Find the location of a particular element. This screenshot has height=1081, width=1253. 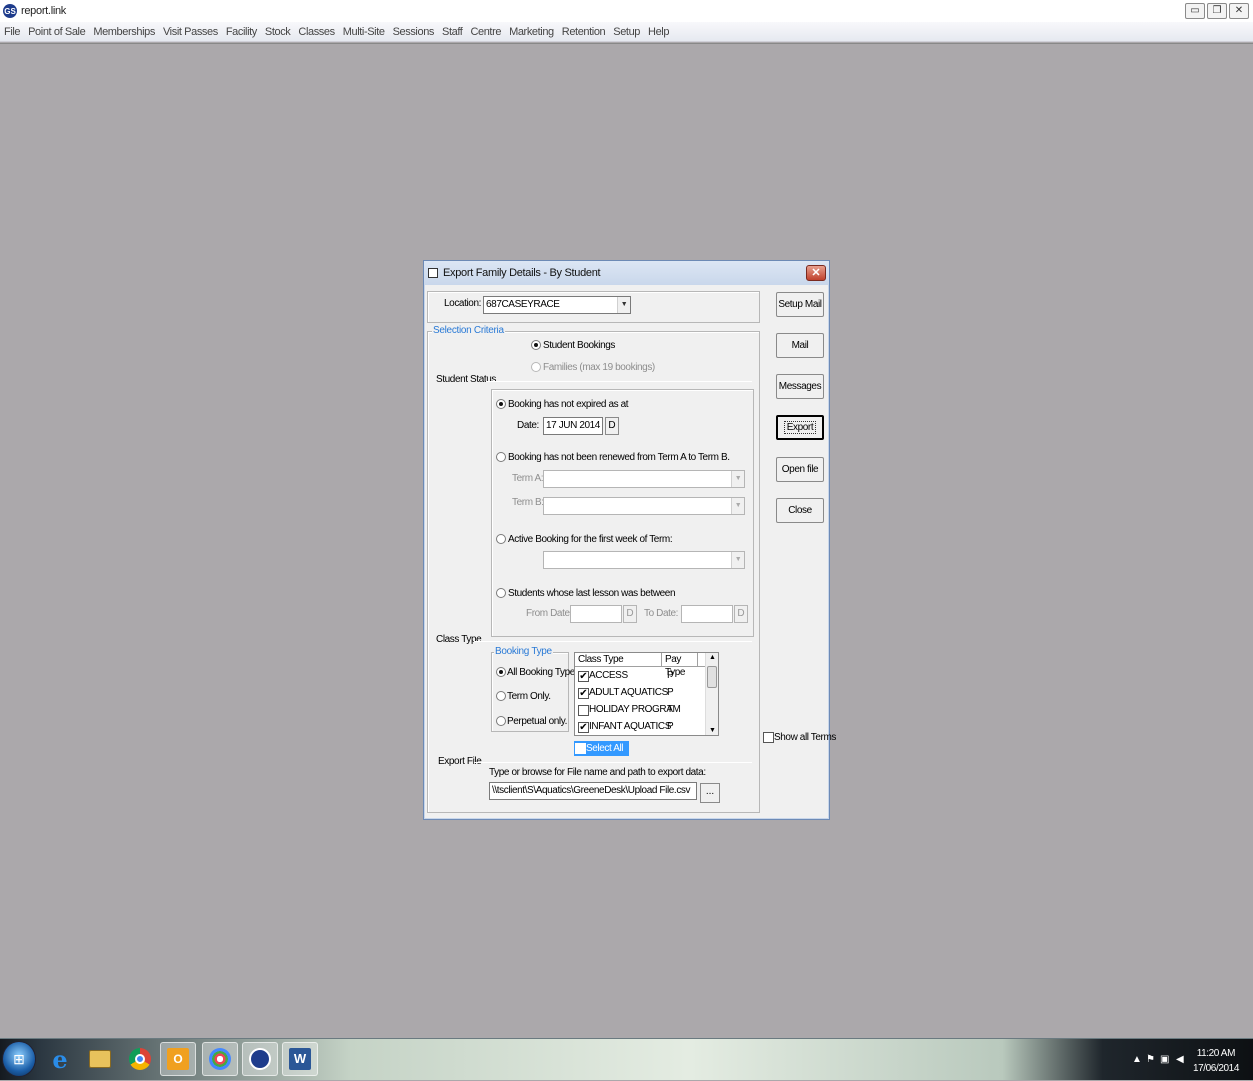

open-file-button: Open file is located at coordinates (800, 469).